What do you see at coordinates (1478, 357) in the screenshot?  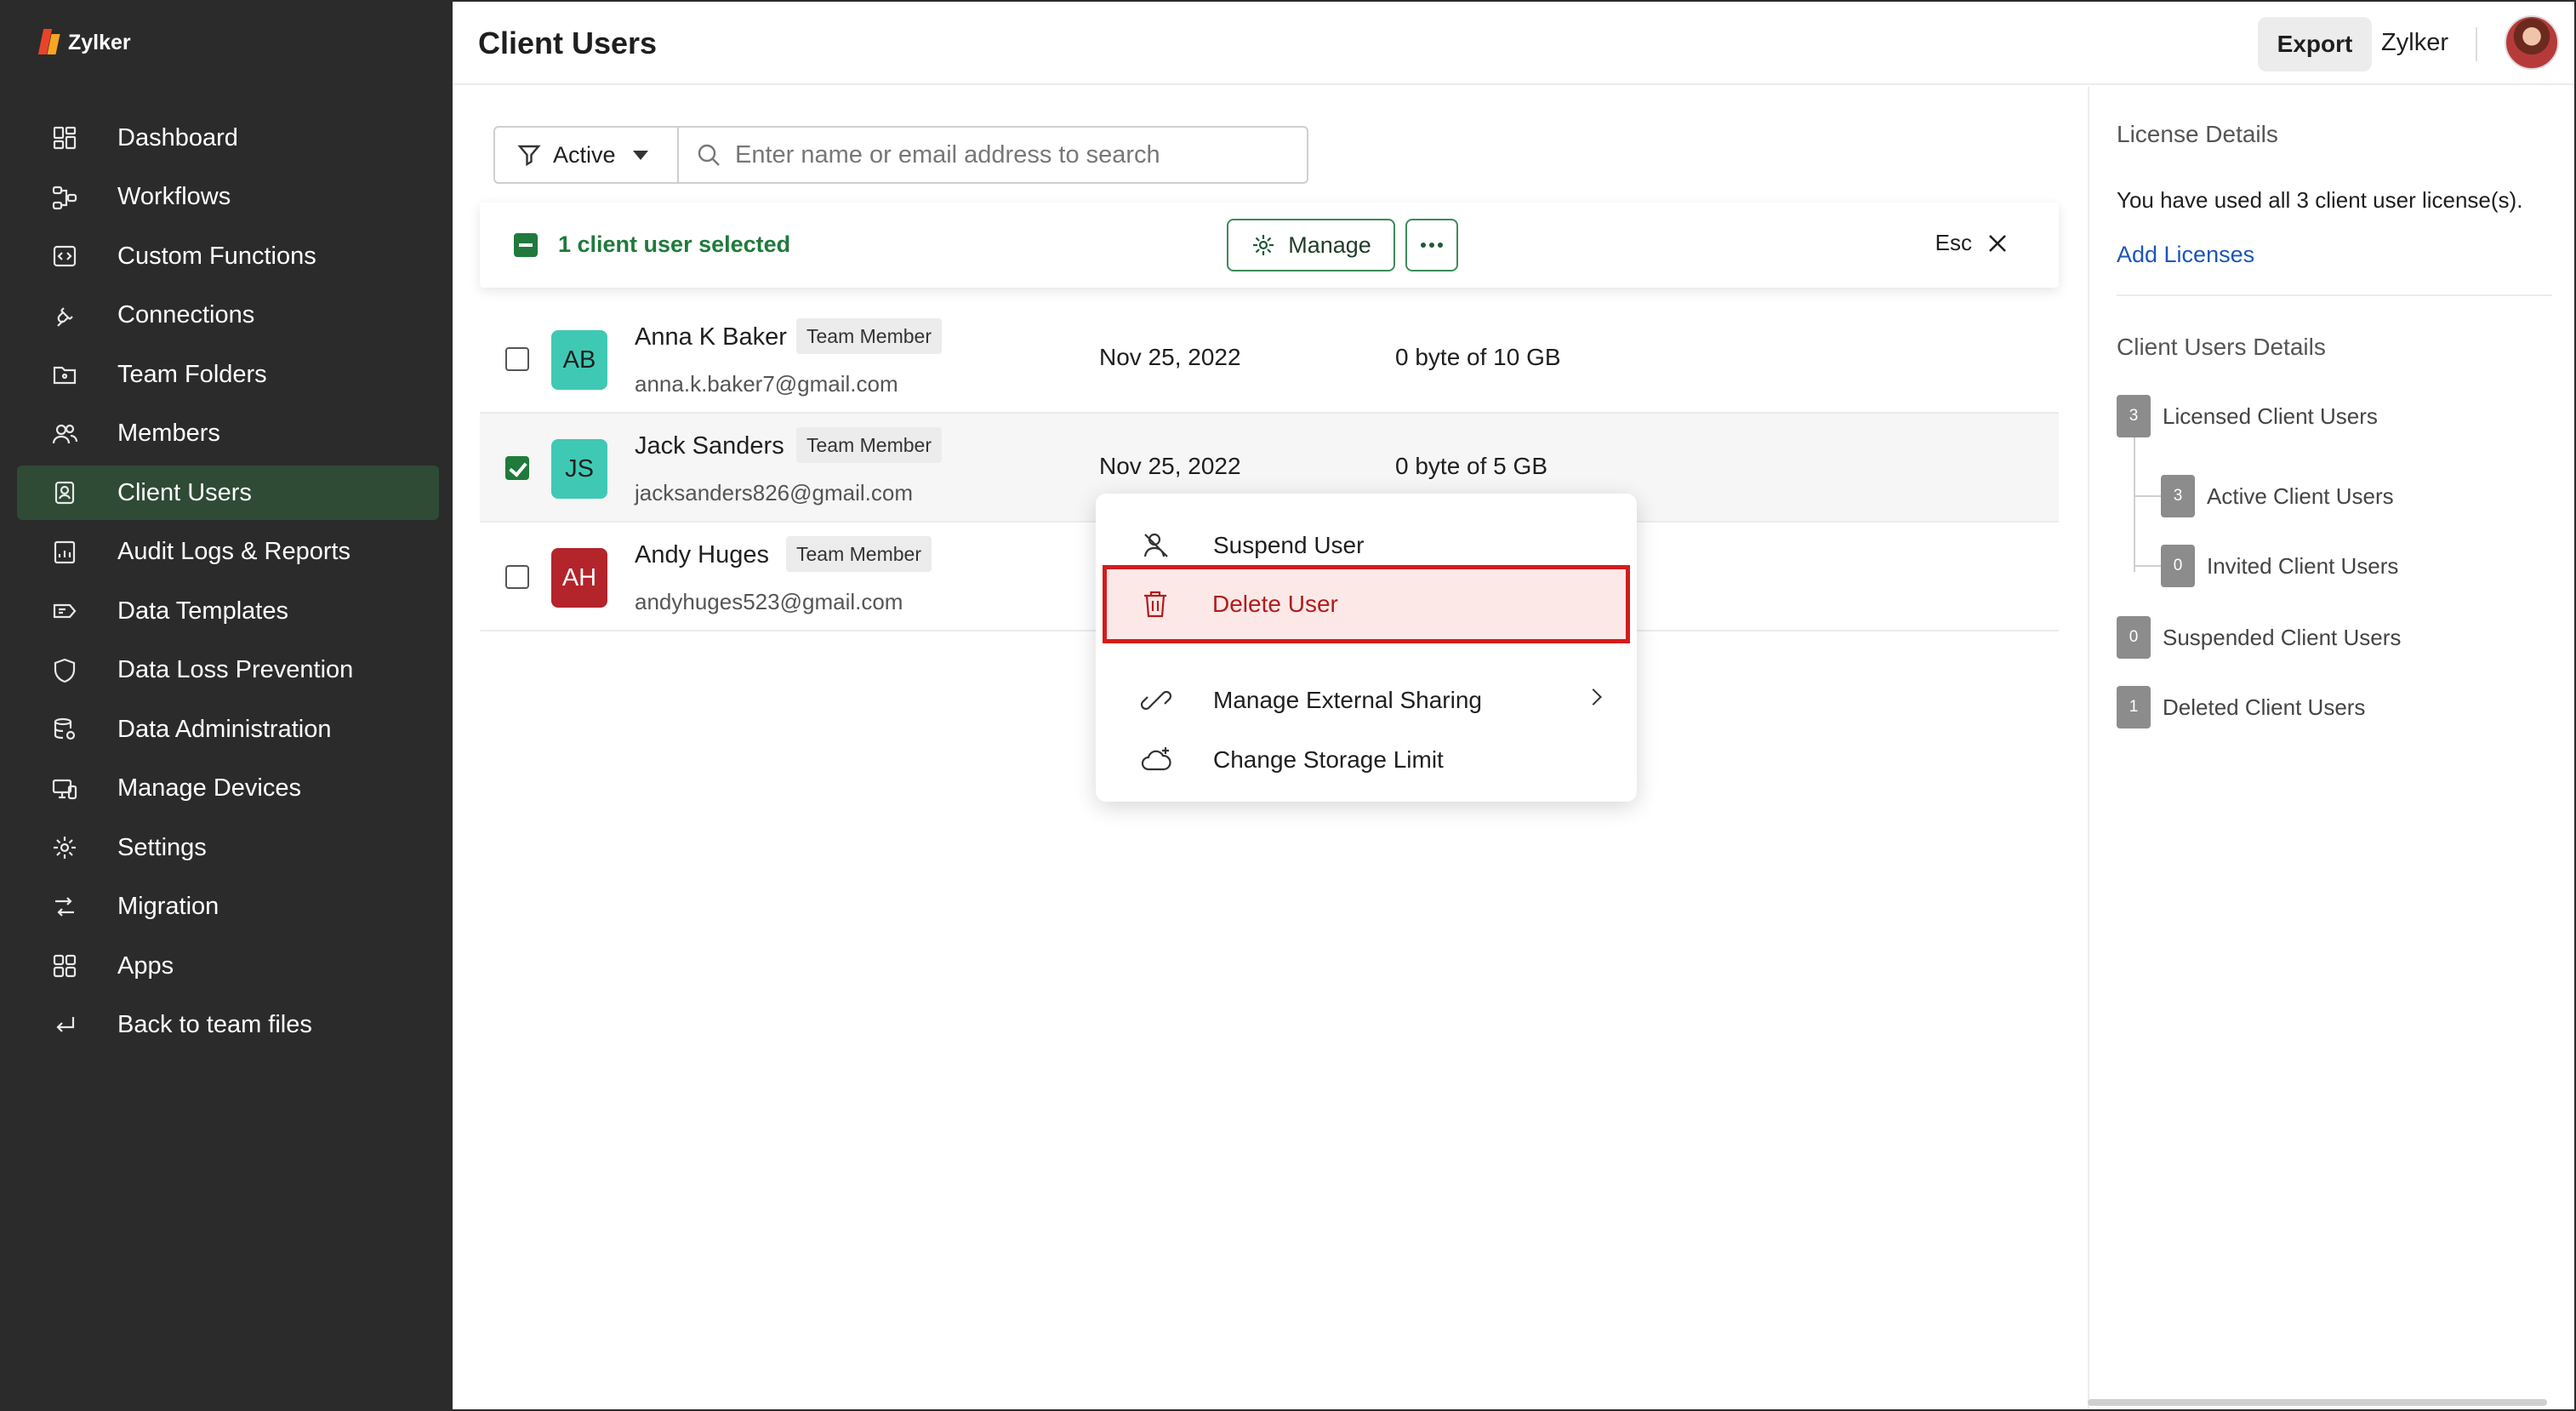 I see `user-storage: 0 byte of 10 GB` at bounding box center [1478, 357].